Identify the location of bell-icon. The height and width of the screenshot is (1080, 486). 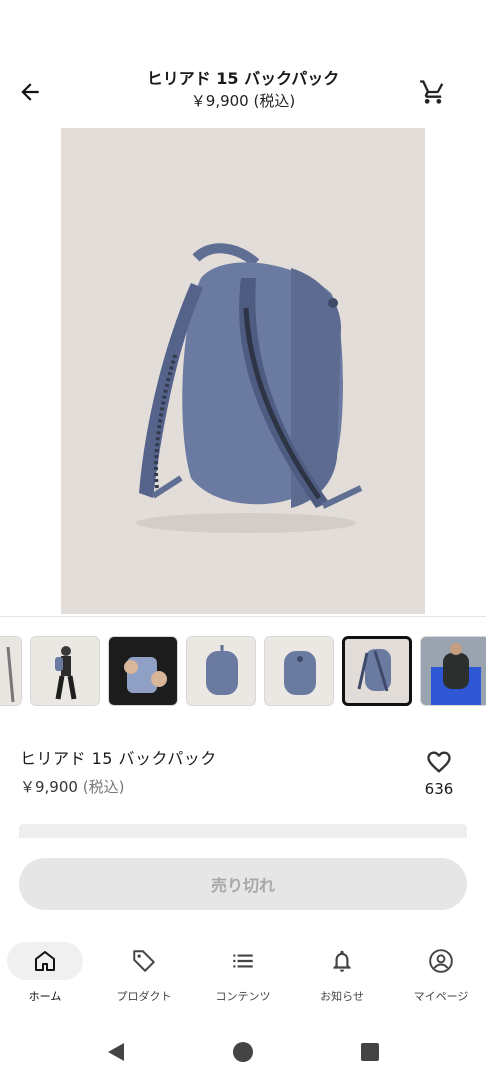
(342, 961).